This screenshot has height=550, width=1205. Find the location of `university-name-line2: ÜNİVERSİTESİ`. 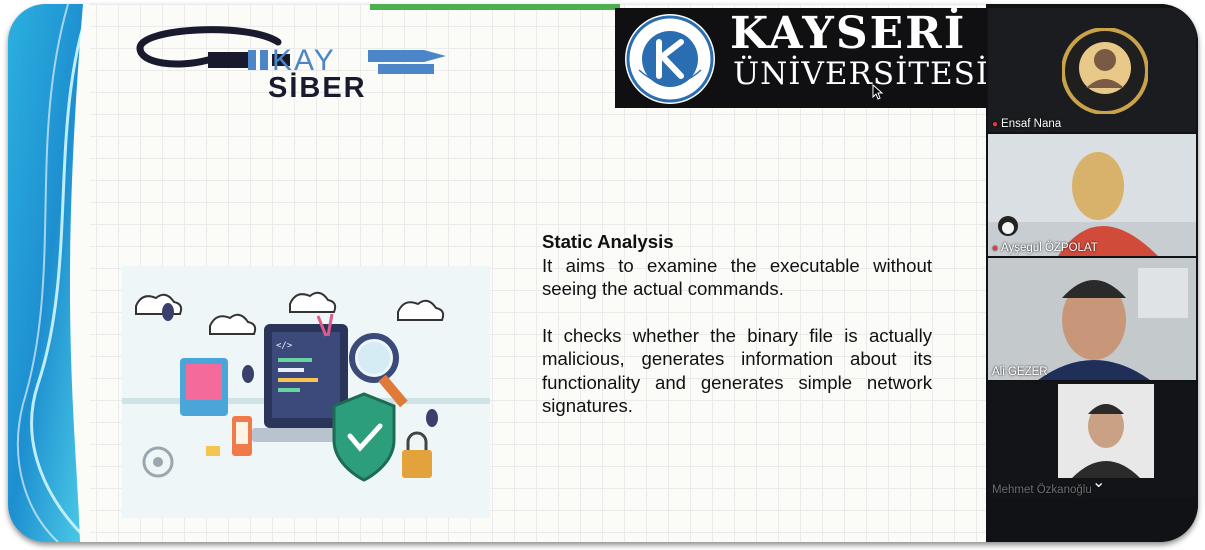

university-name-line2: ÜNİVERSİTESİ is located at coordinates (861, 74).